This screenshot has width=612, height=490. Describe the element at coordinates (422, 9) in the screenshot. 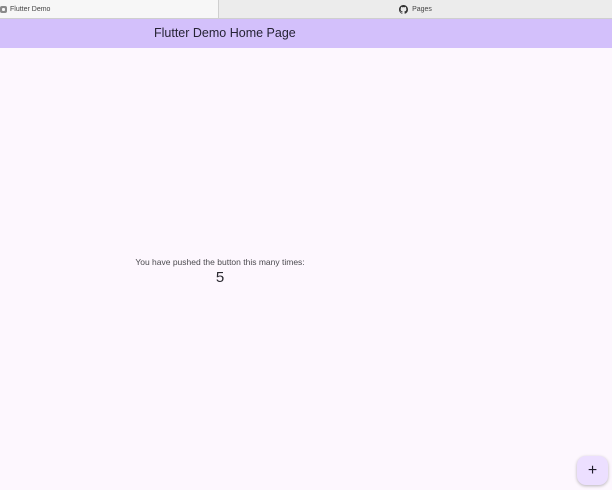

I see `tab-label: Pages` at that location.